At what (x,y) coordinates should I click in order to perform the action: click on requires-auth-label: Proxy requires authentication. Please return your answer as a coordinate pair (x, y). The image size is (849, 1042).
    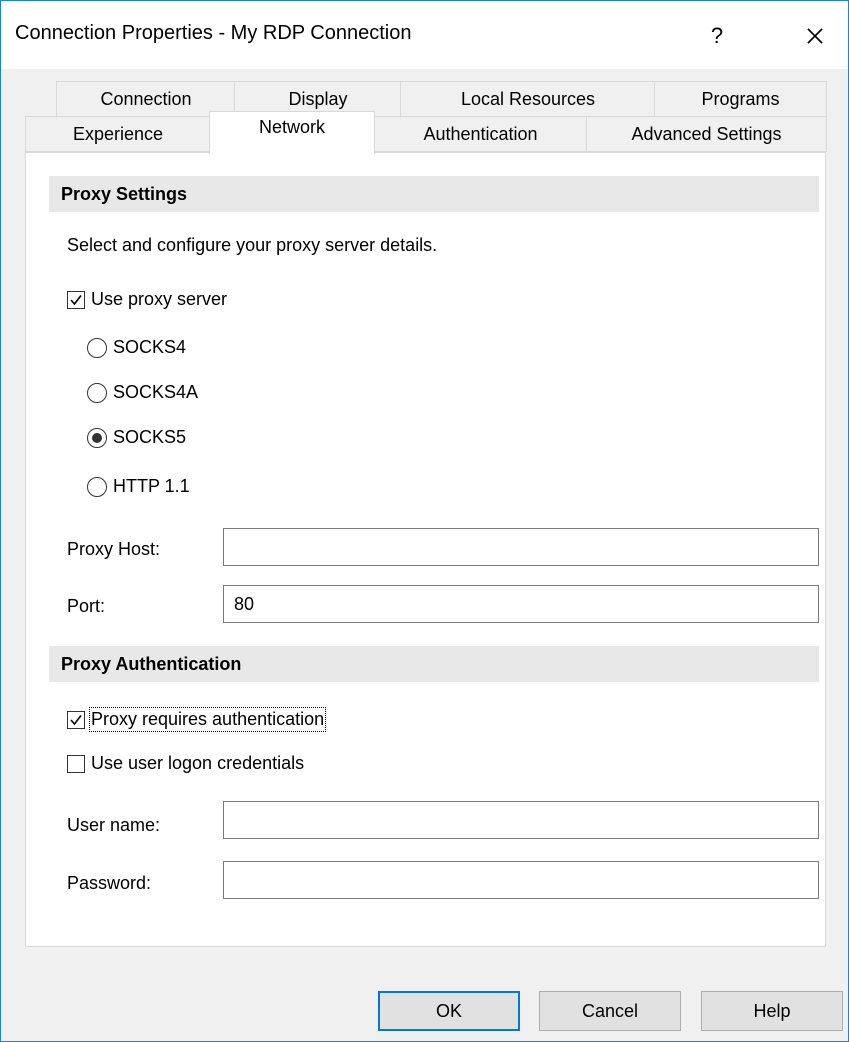
    Looking at the image, I should click on (207, 719).